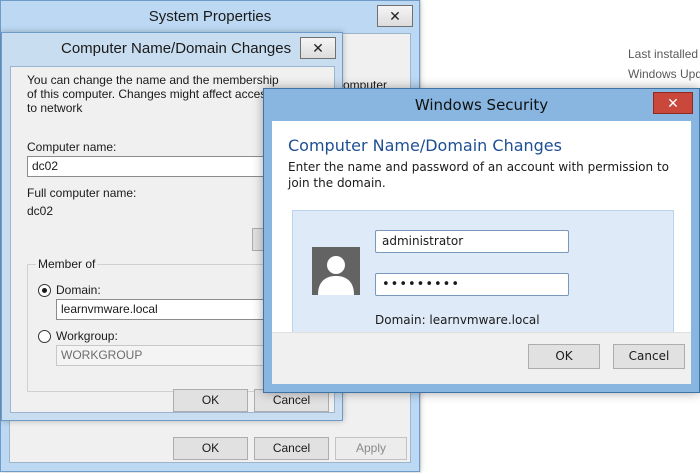  Describe the element at coordinates (157, 166) in the screenshot. I see `computer-name-input: dc02` at that location.